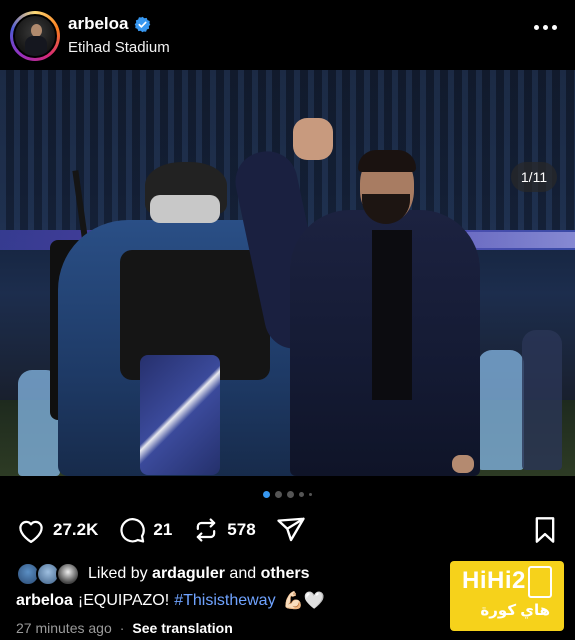 The width and height of the screenshot is (575, 640). I want to click on liked-by-row: Liked by ardaguler and others, so click(162, 574).